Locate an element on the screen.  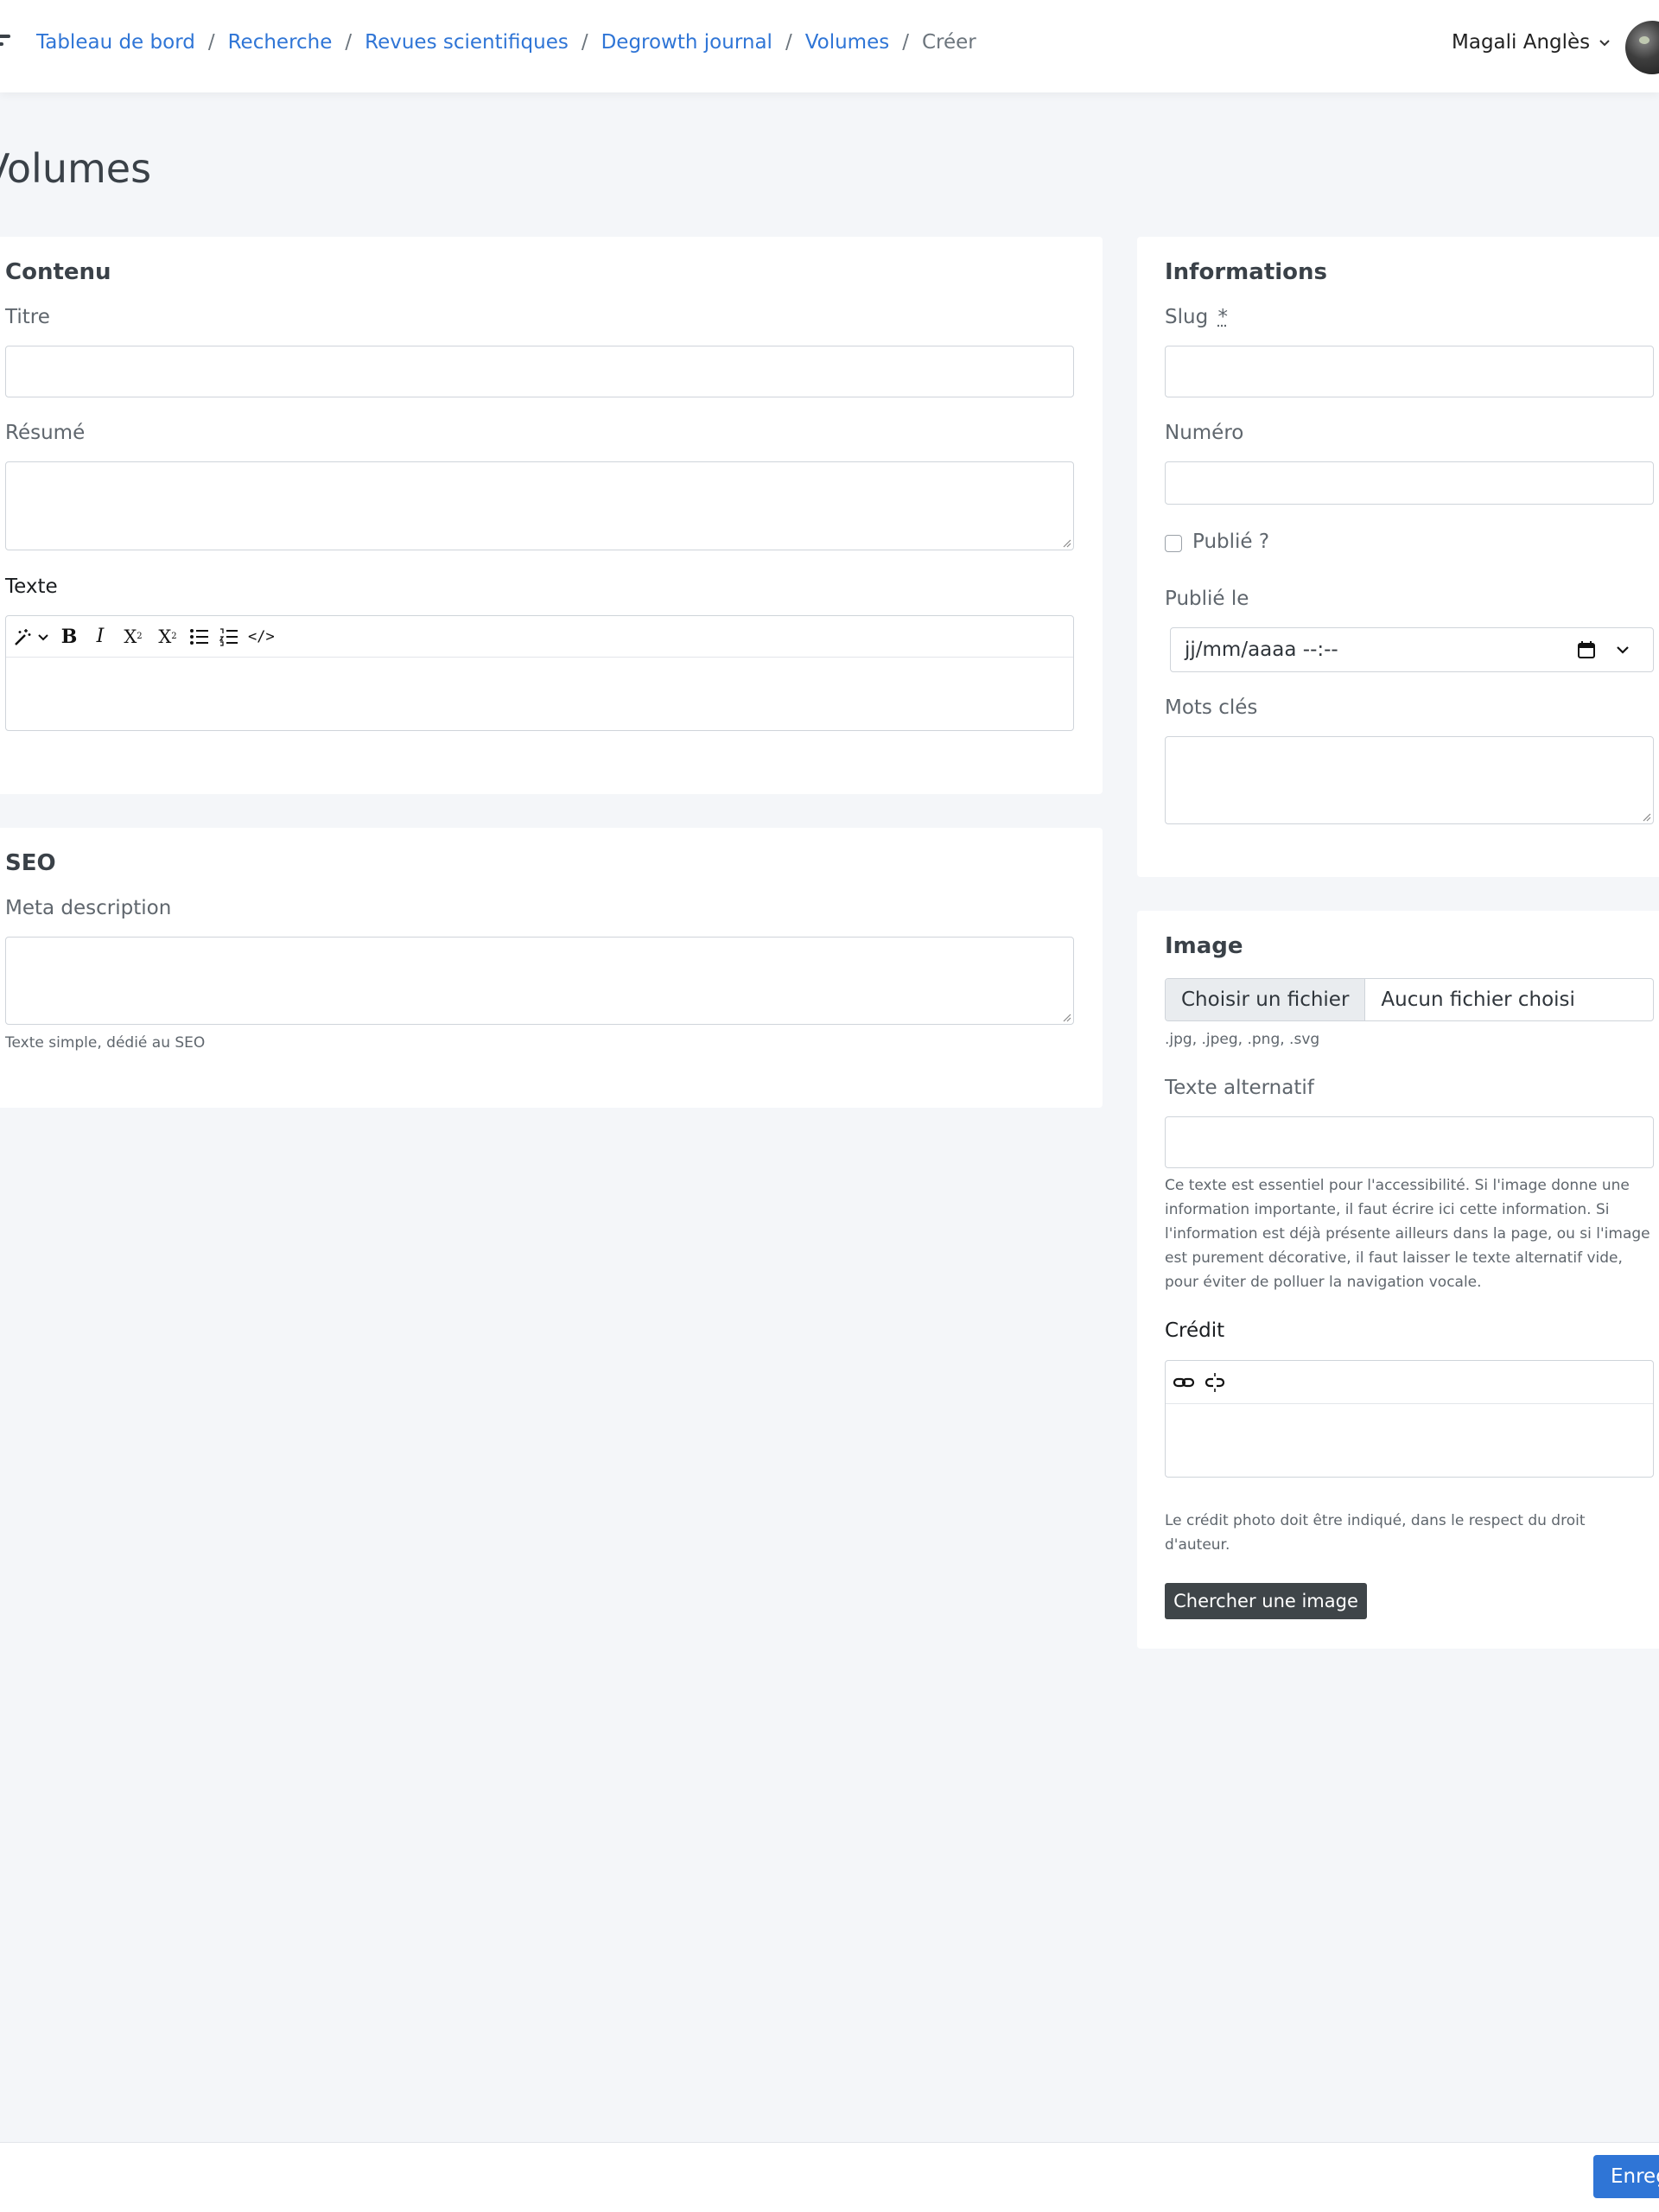
published-on-label: Publié le is located at coordinates (1207, 599).